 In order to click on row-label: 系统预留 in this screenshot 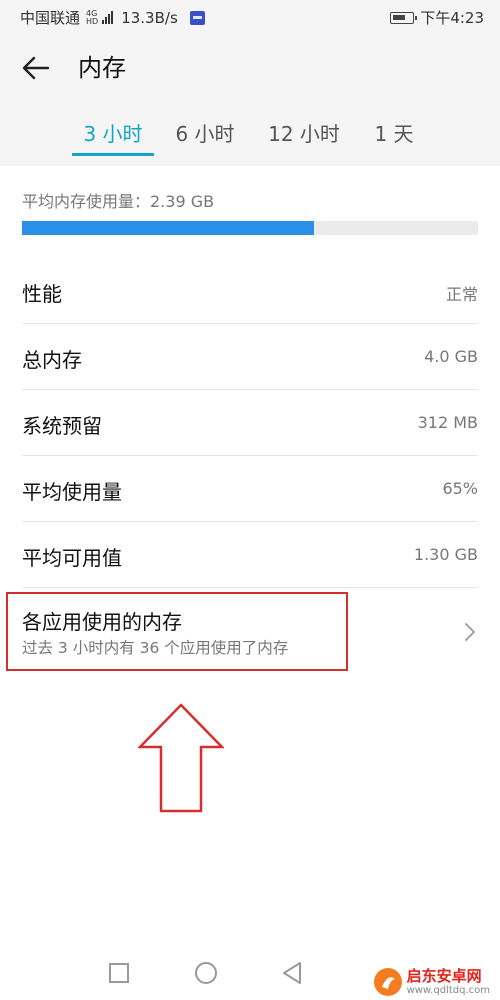, I will do `click(62, 426)`.